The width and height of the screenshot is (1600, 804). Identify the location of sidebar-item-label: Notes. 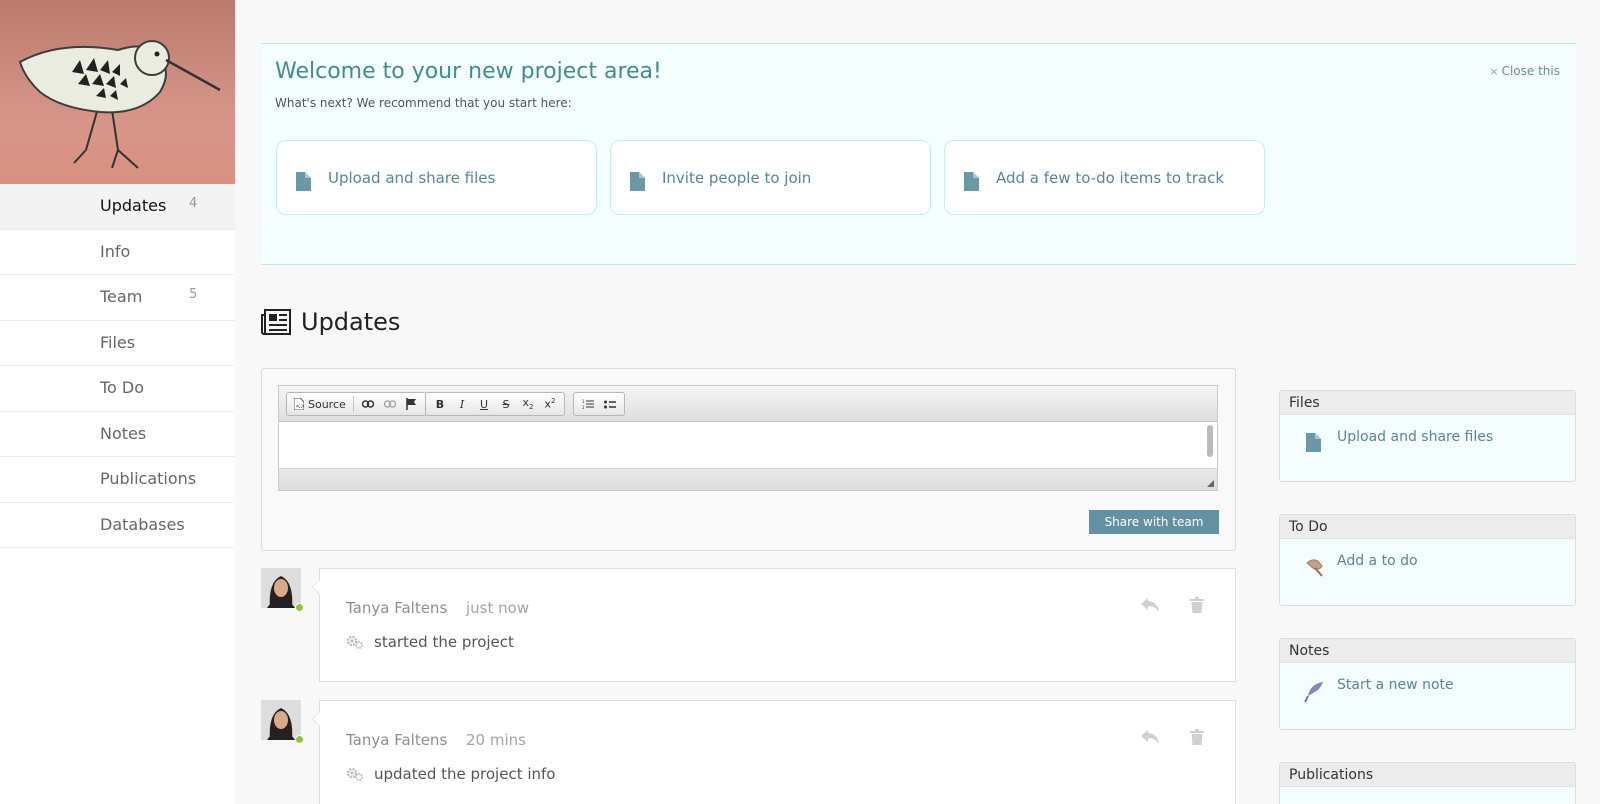
(123, 433).